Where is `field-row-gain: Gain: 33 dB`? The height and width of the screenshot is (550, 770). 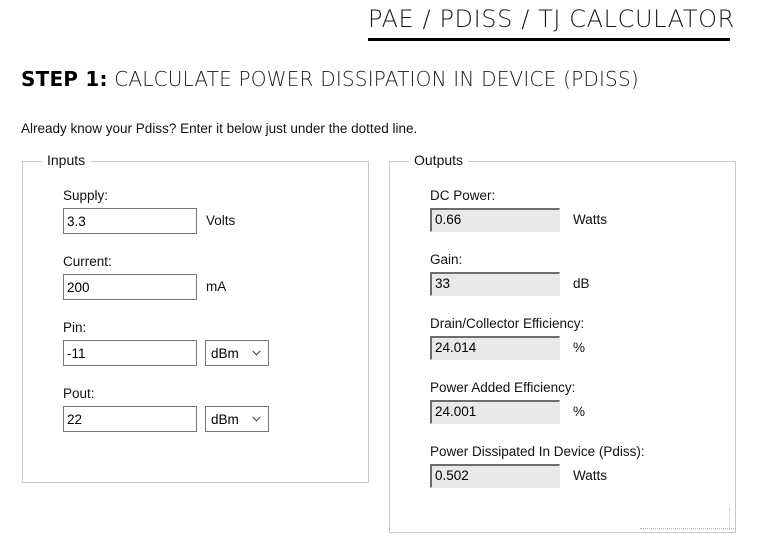
field-row-gain: Gain: 33 dB is located at coordinates (537, 273).